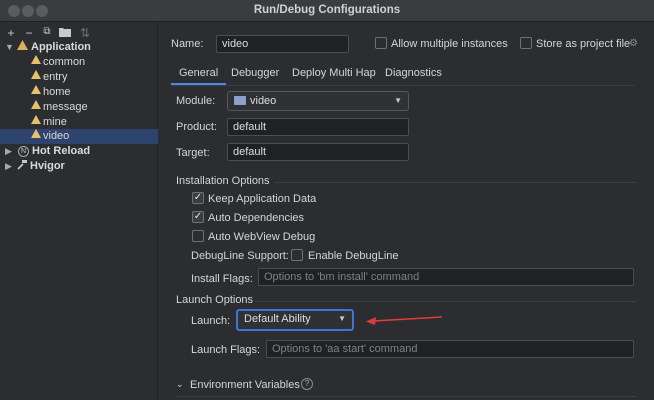 The height and width of the screenshot is (400, 654). What do you see at coordinates (55, 77) in the screenshot?
I see `tree-item-label: entry` at bounding box center [55, 77].